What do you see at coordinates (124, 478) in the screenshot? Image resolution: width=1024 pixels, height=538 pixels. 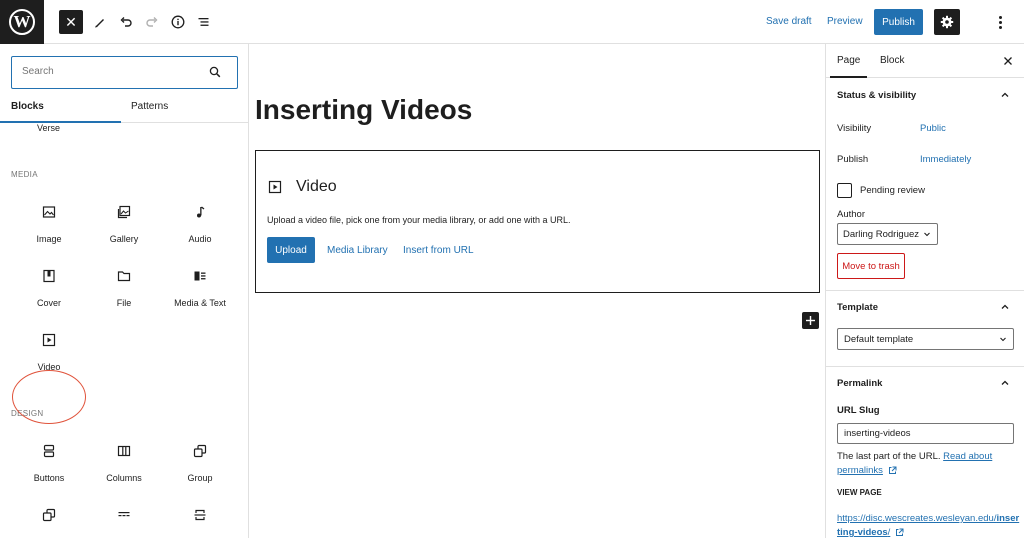 I see `block-item-label: Columns` at bounding box center [124, 478].